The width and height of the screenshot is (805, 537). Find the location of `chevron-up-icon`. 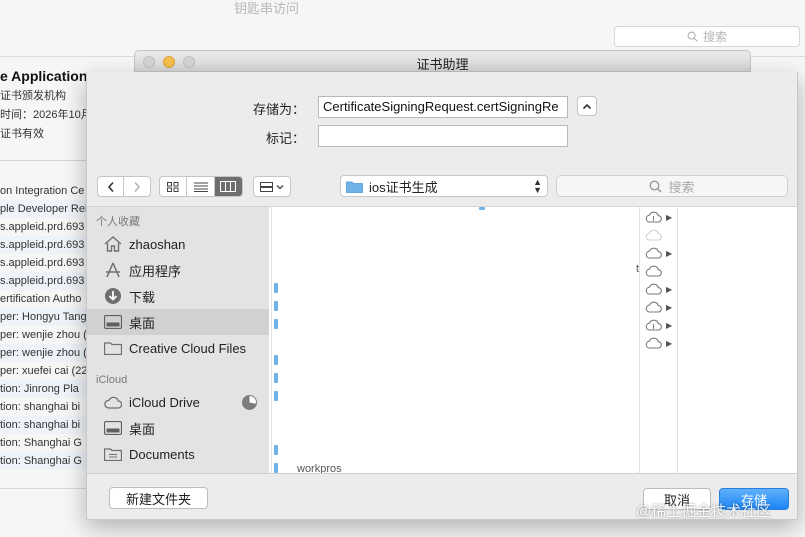

chevron-up-icon is located at coordinates (587, 106).